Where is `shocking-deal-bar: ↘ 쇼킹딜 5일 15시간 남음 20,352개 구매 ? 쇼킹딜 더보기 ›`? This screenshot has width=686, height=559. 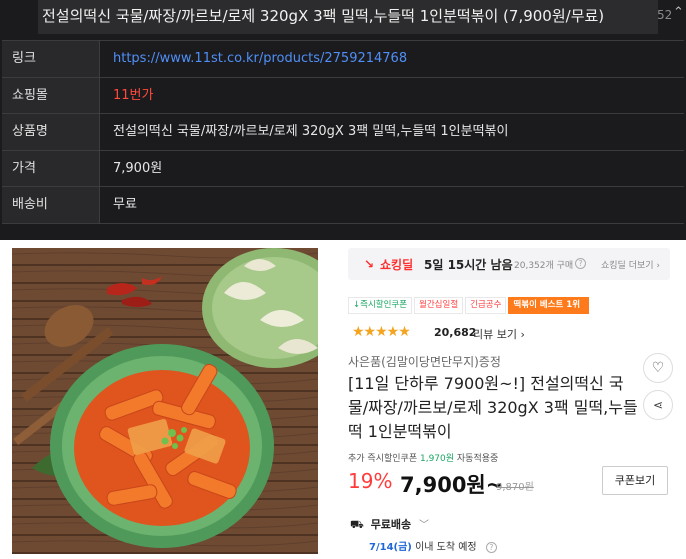 shocking-deal-bar: ↘ 쇼킹딜 5일 15시간 남음 20,352개 구매 ? 쇼킹딜 더보기 › is located at coordinates (509, 264).